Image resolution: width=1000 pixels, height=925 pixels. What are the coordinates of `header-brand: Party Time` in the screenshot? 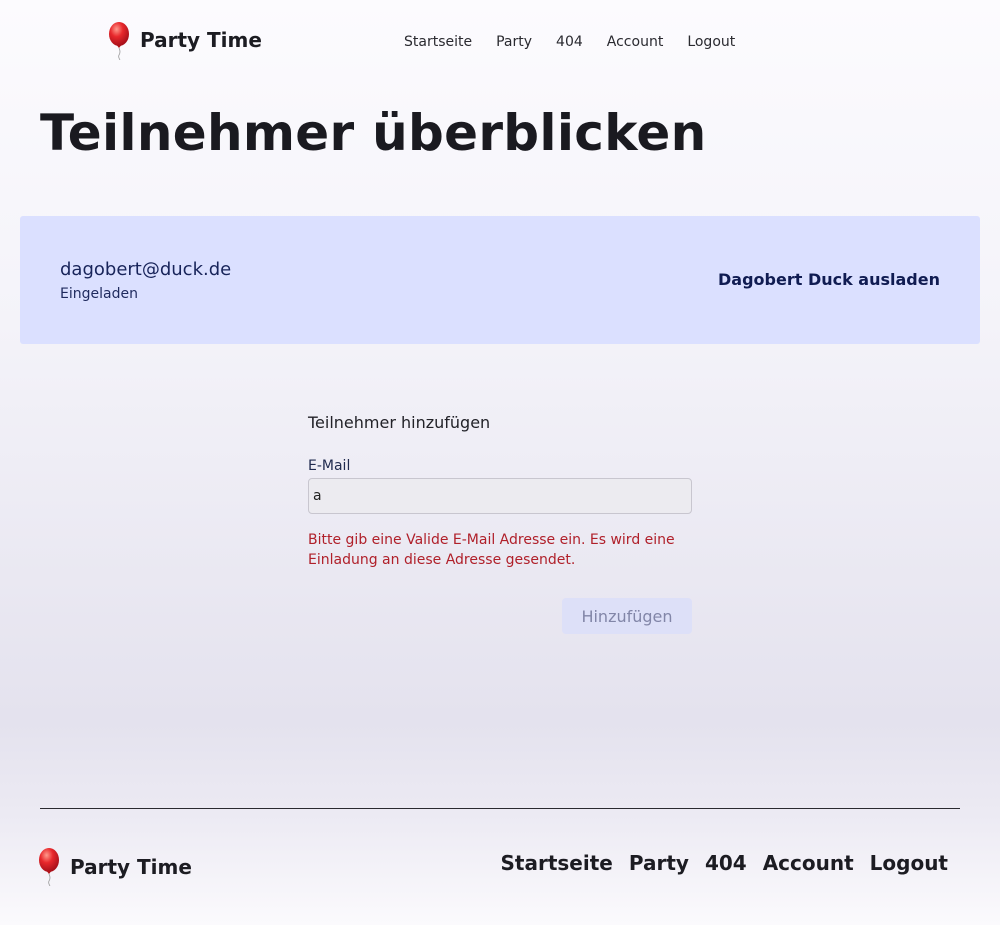 It's located at (185, 41).